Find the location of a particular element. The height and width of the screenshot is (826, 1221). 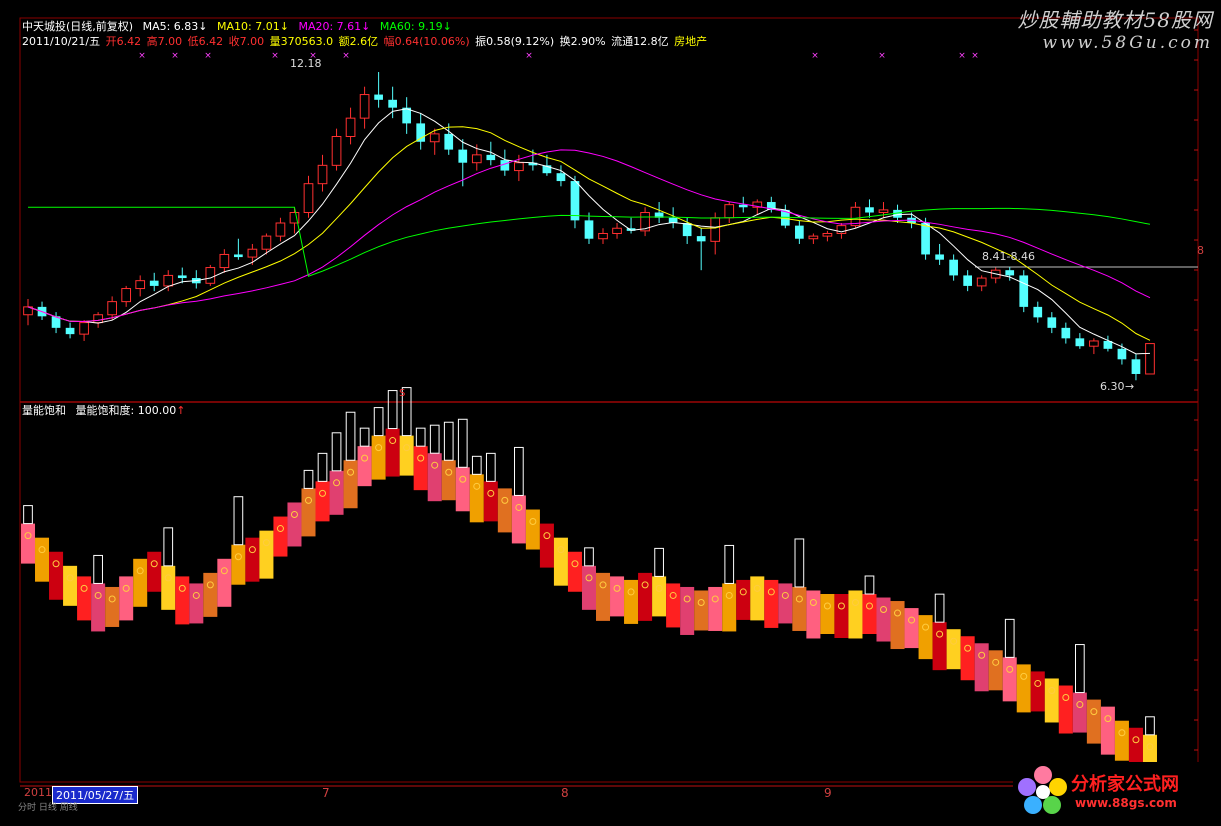

s-marker: S is located at coordinates (402, 393).